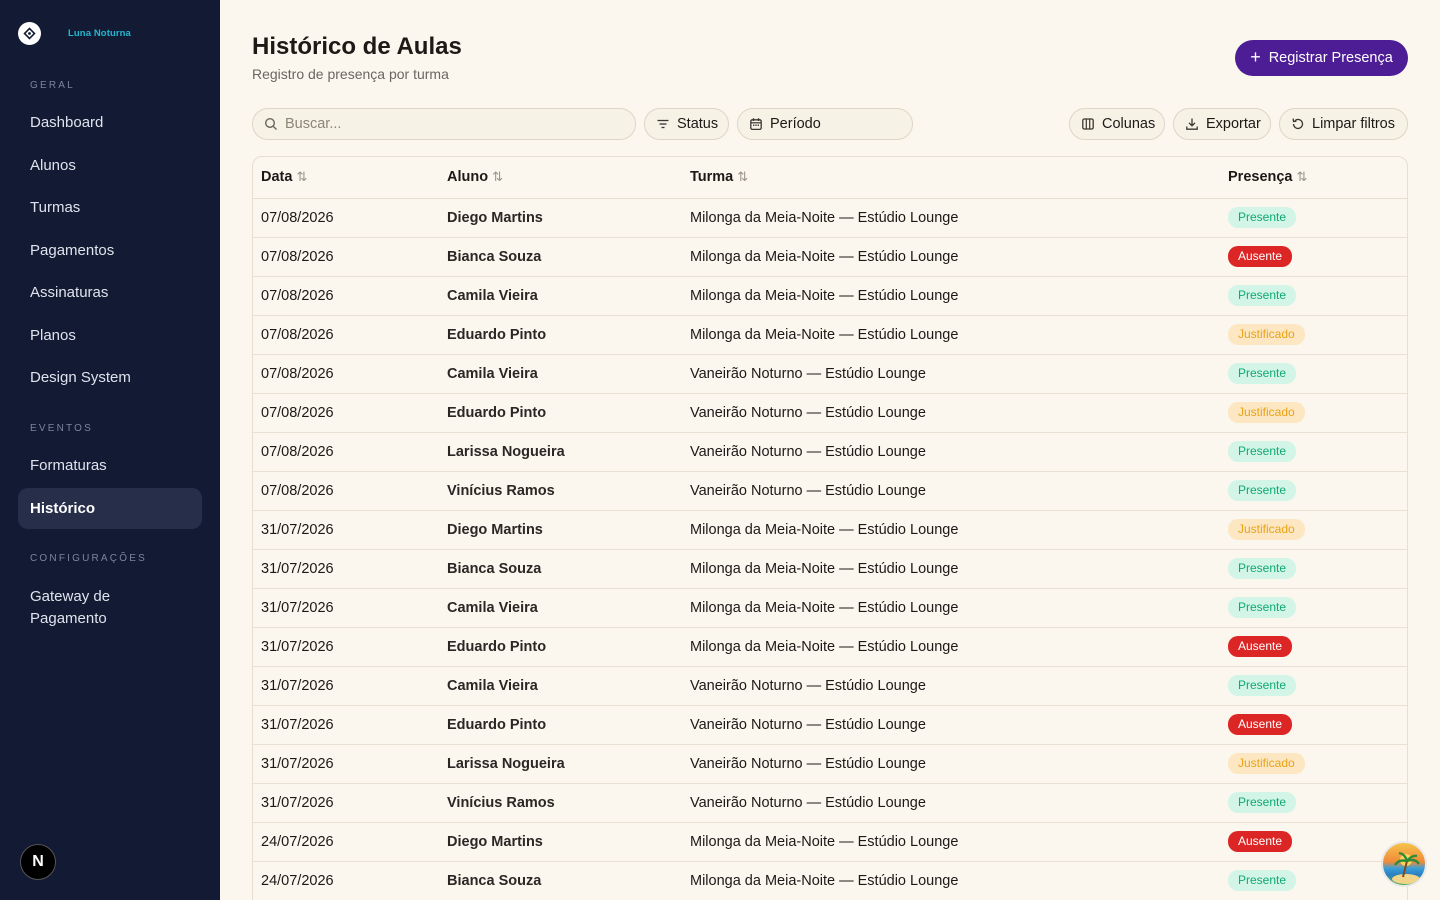  I want to click on column-header-aluno: Aluno ⇅, so click(560, 178).